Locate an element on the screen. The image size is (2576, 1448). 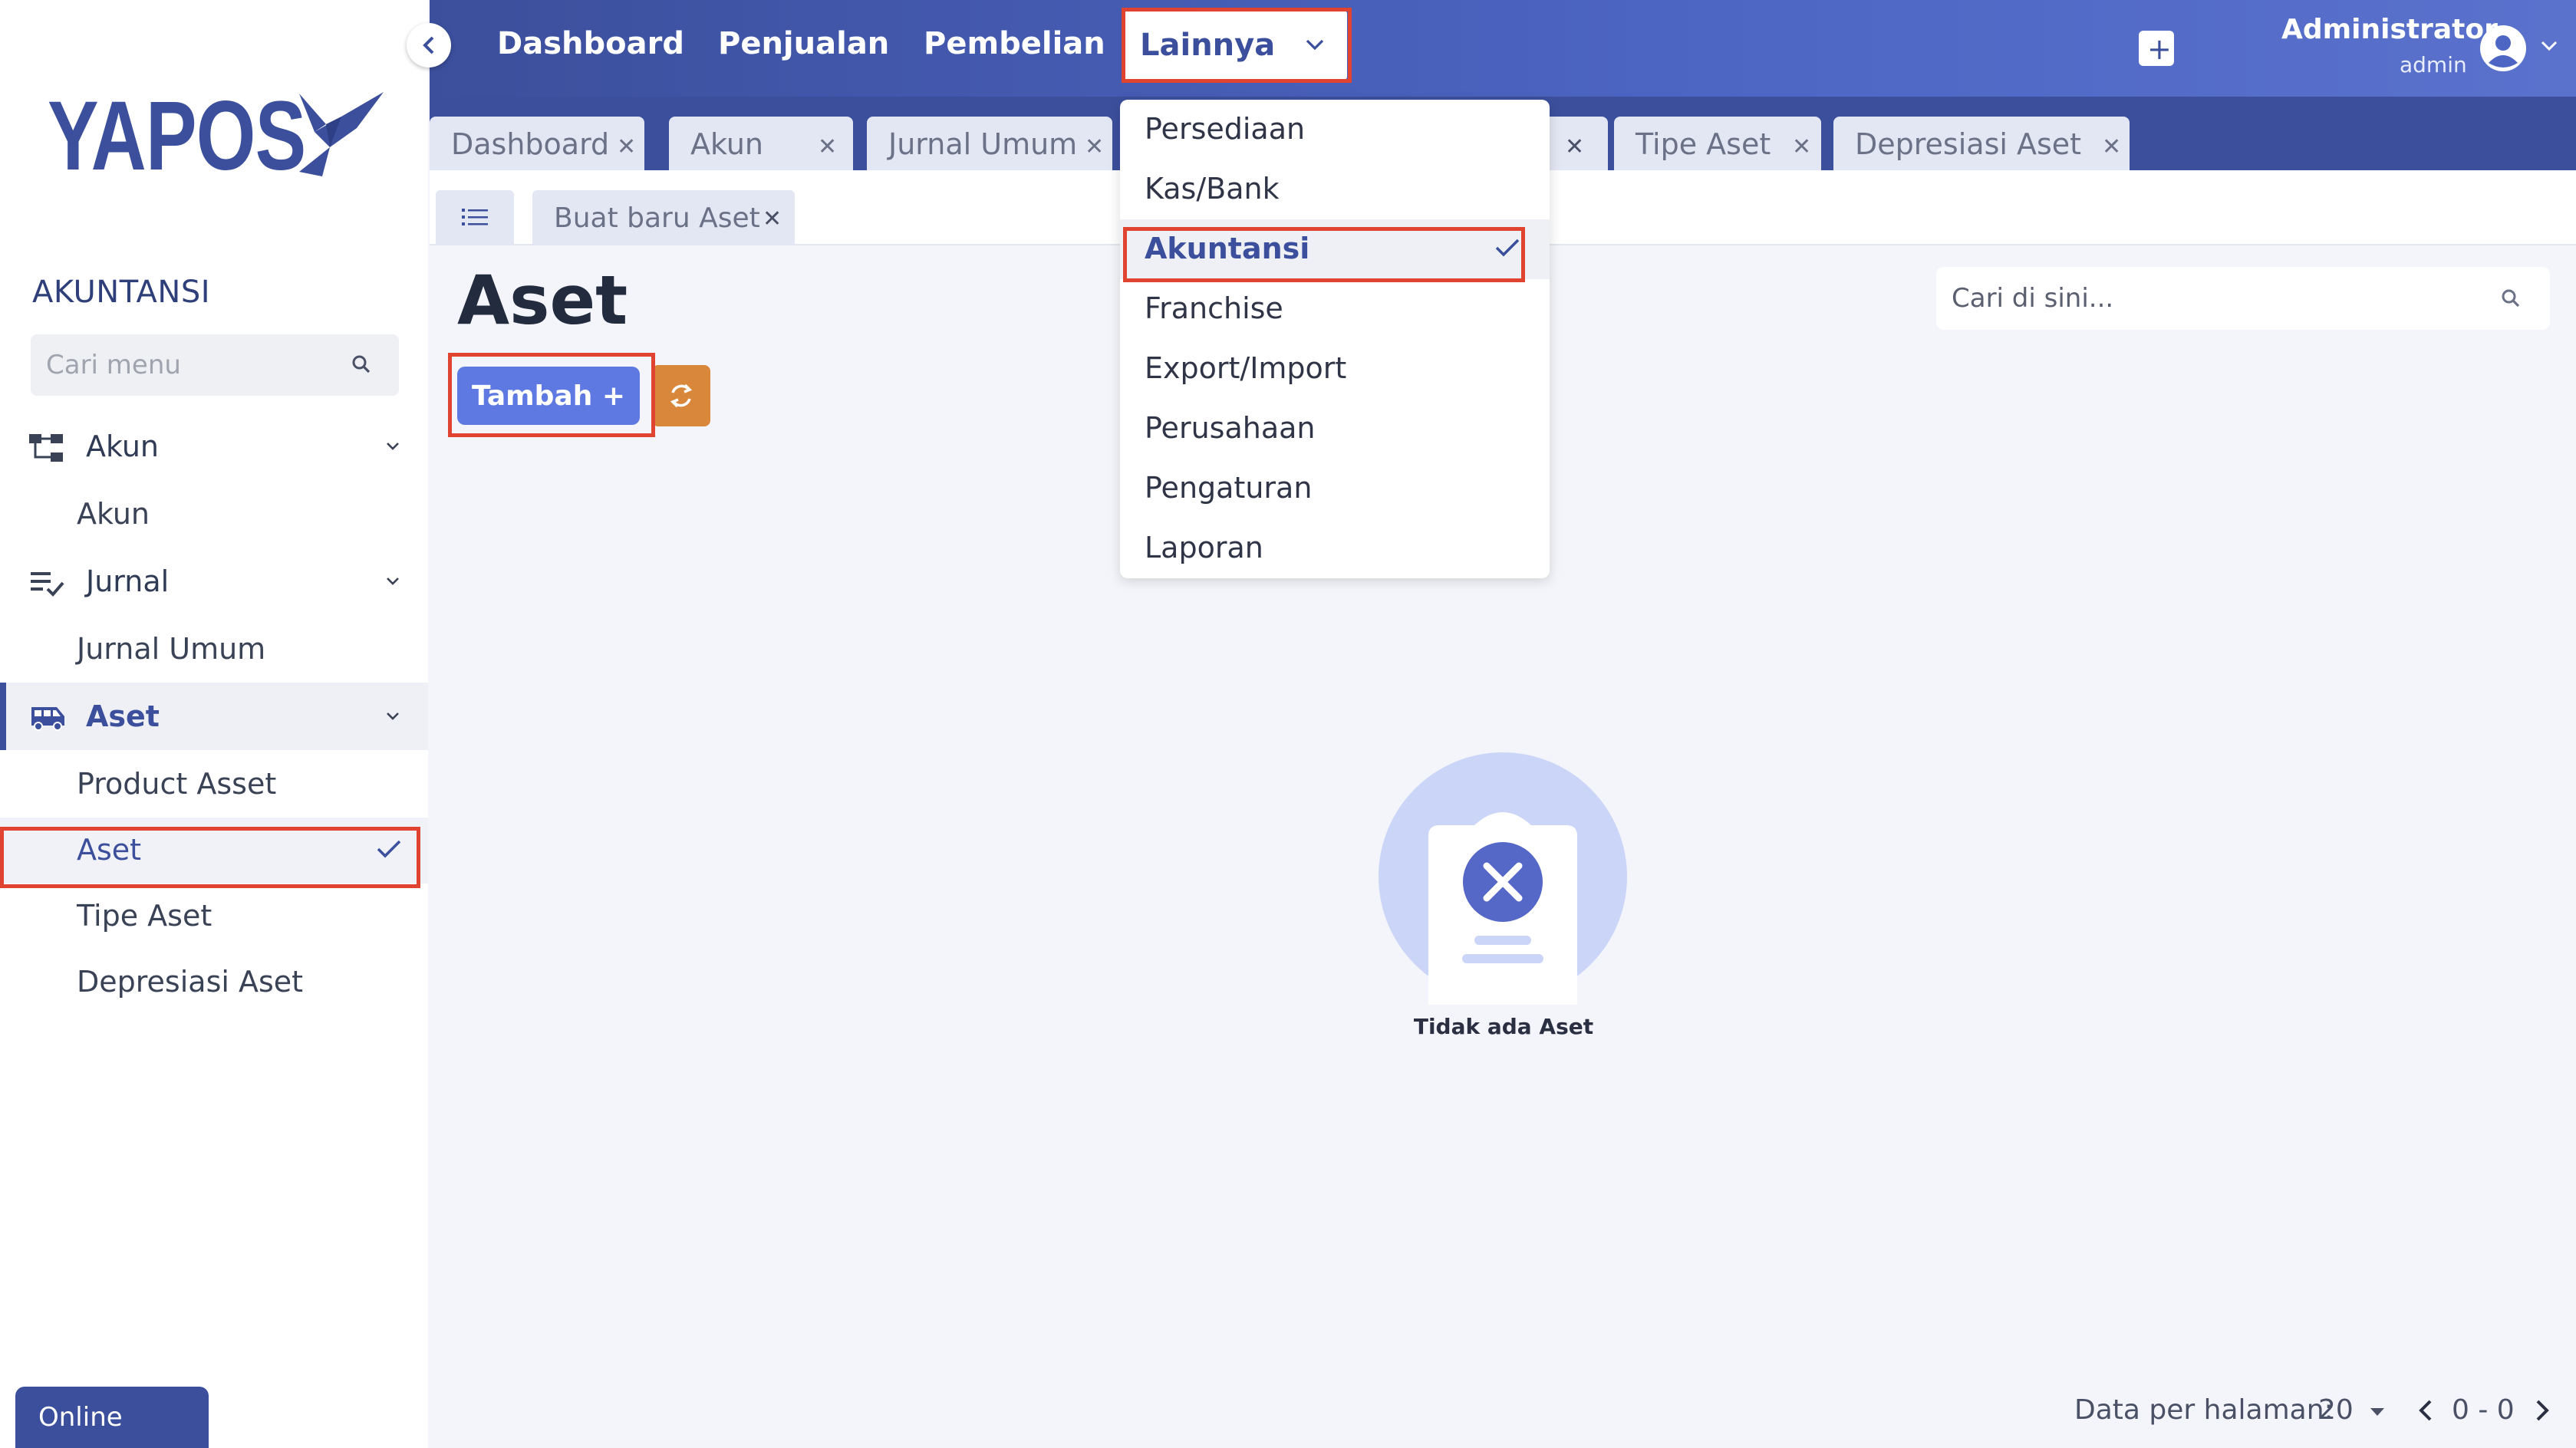
logo-text: YAPOS is located at coordinates (177, 136).